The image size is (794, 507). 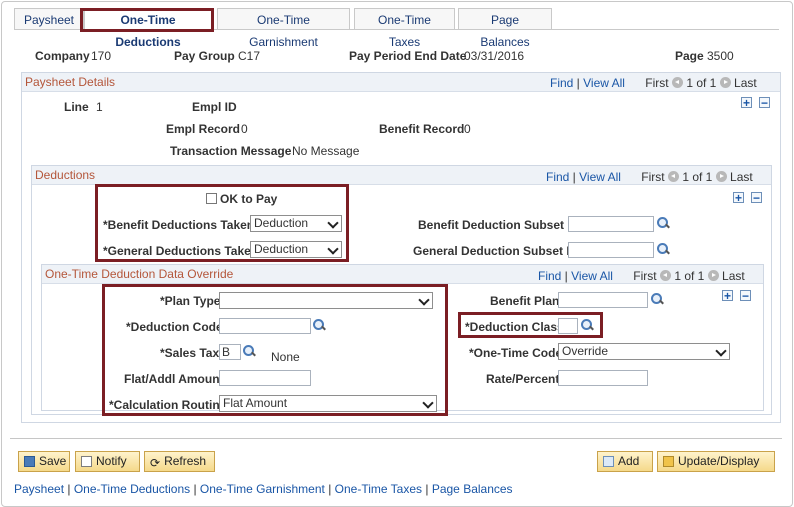 What do you see at coordinates (720, 56) in the screenshot?
I see `page-value: 3500` at bounding box center [720, 56].